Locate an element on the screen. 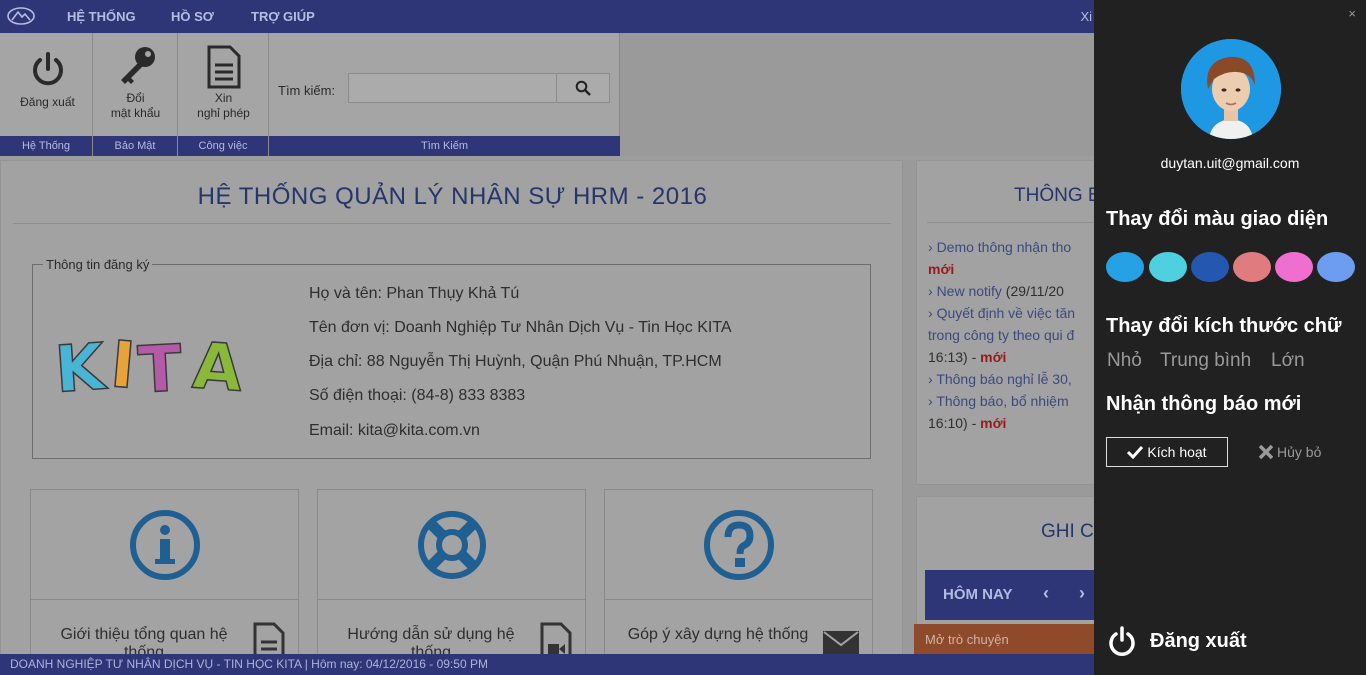 The height and width of the screenshot is (675, 1366). ribbon-group-work: Xin nghỉ phép Công việc is located at coordinates (223, 94).